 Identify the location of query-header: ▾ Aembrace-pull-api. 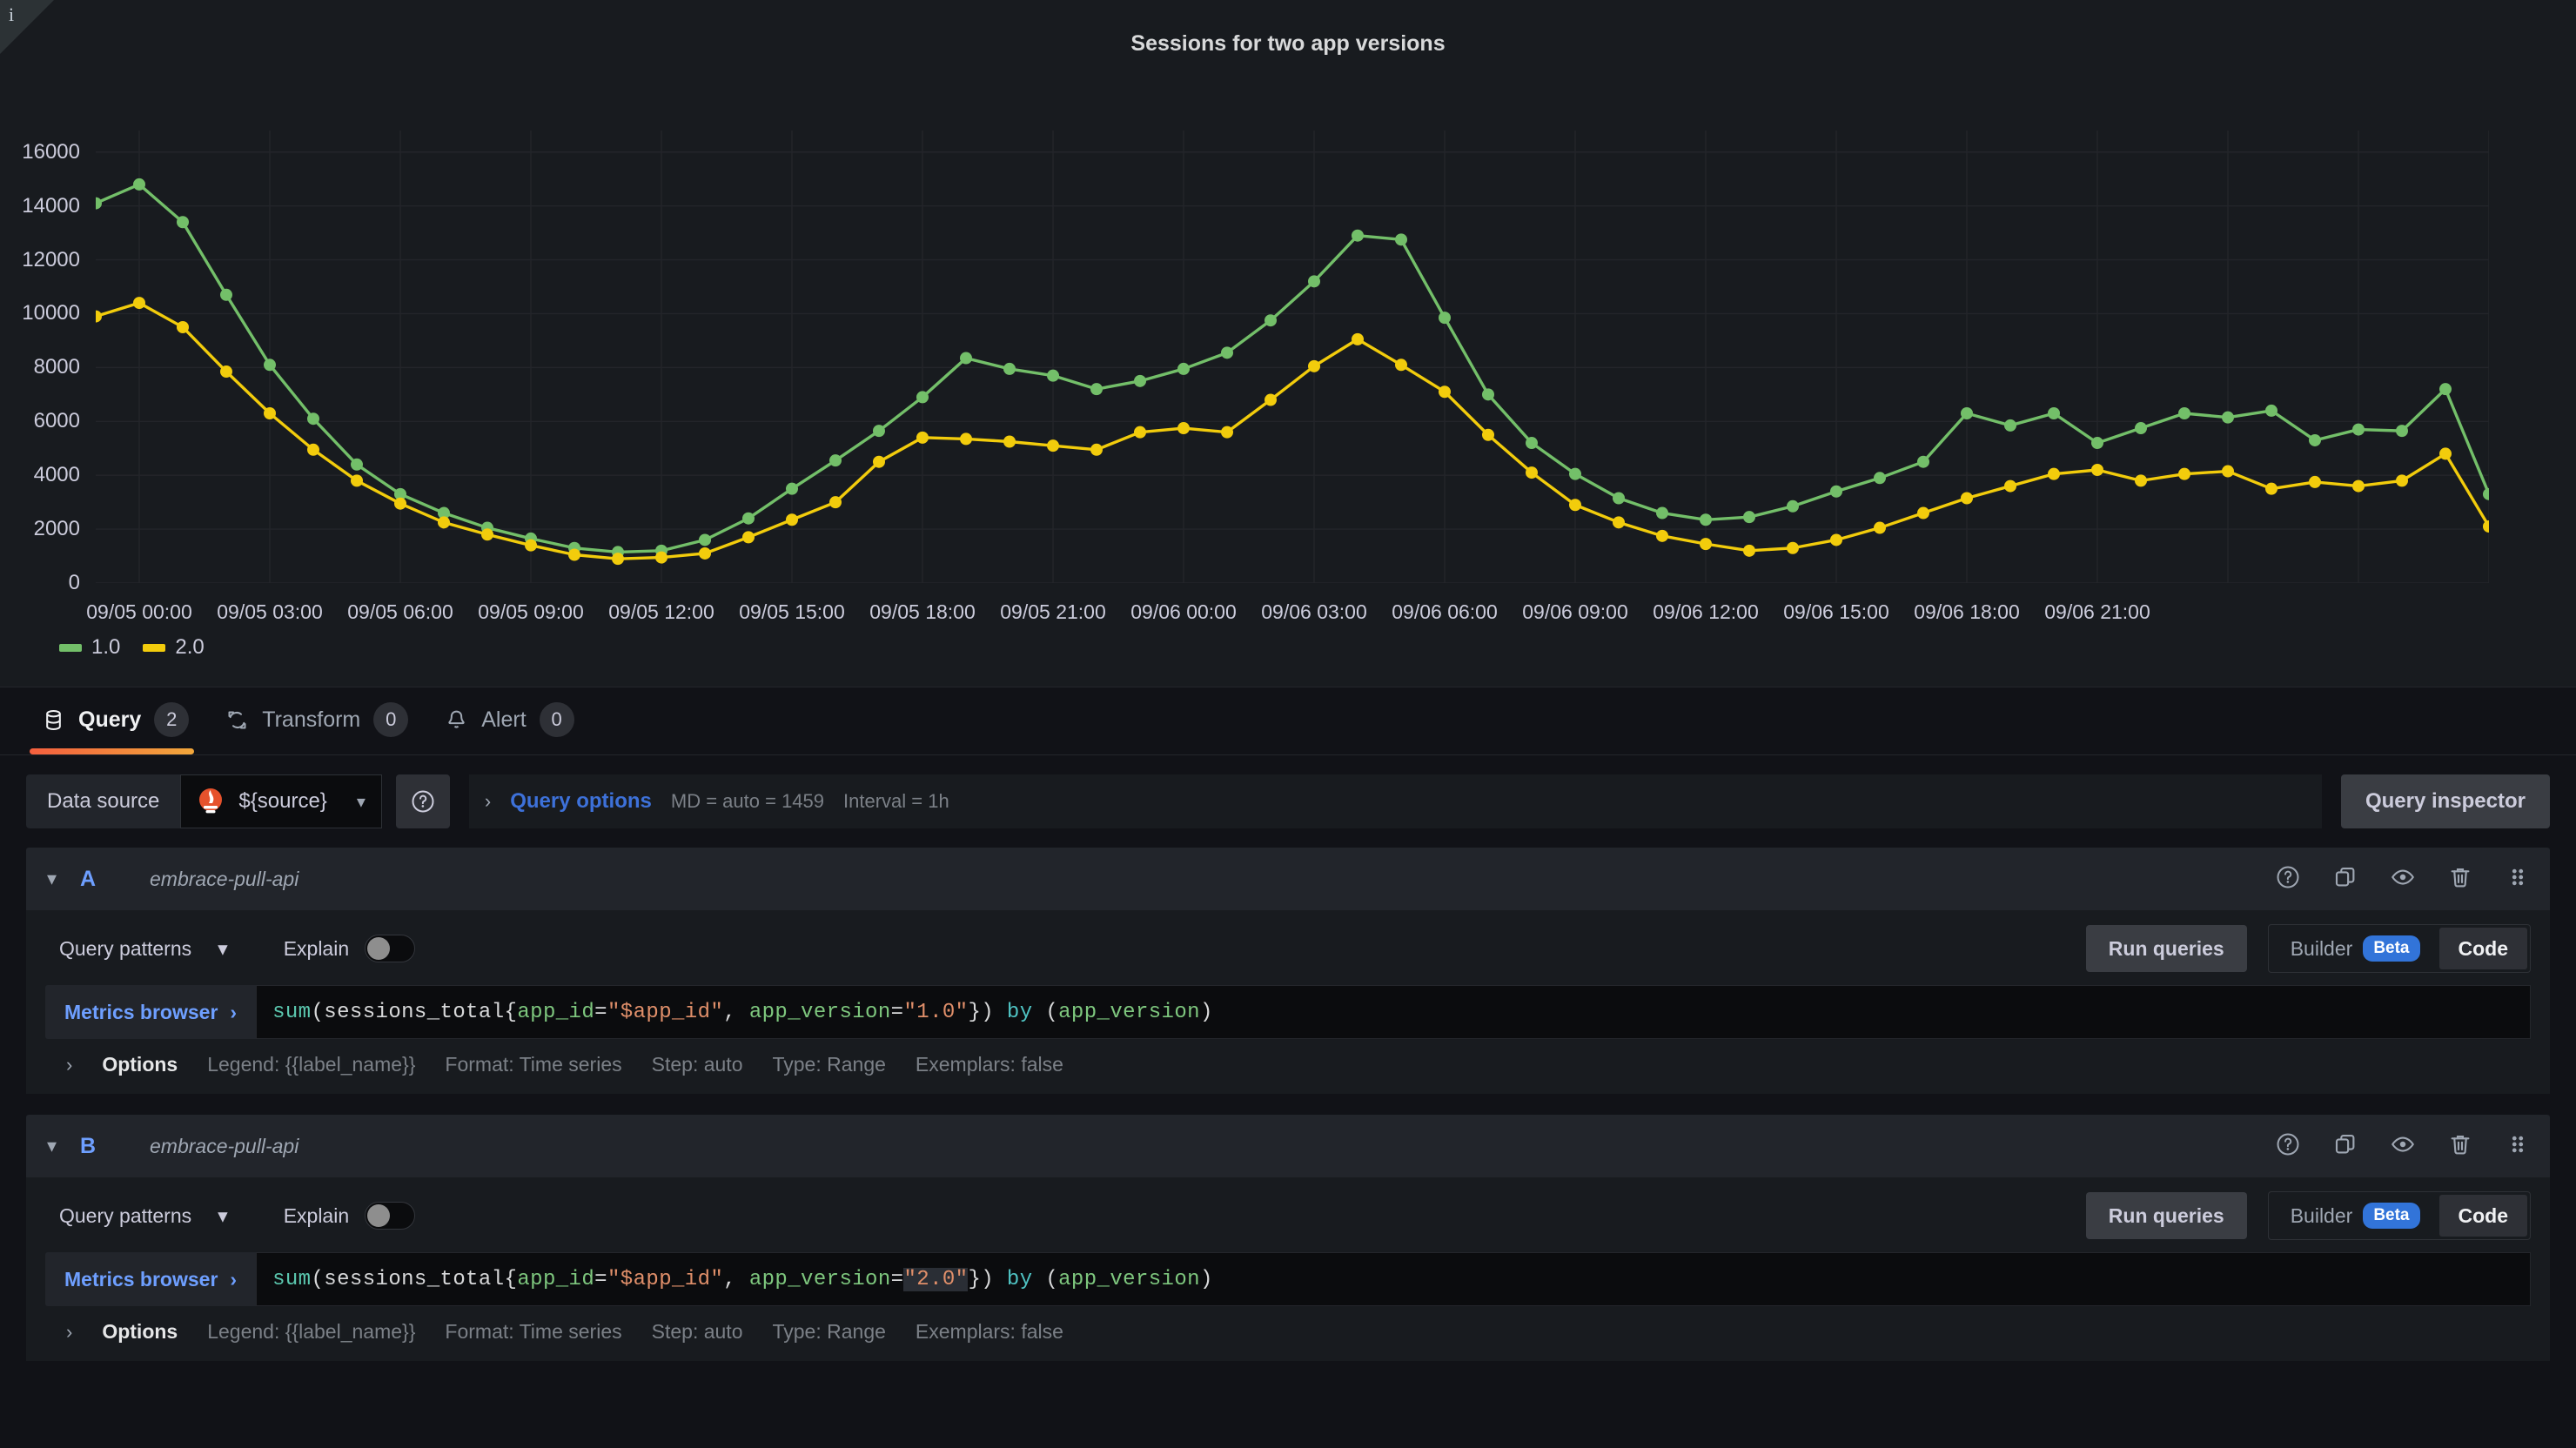
(1288, 879).